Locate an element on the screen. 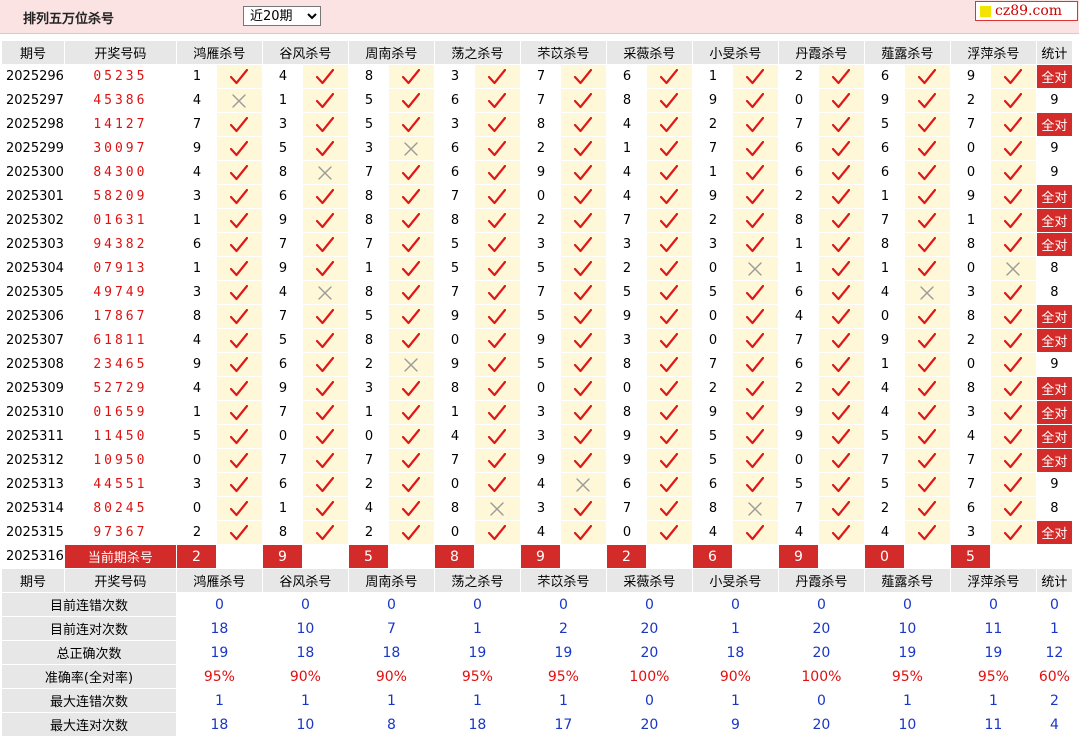 The image size is (1079, 737). table-row: 2025308 23465 9 6 2 9 5 8 7 6 1 0 9 is located at coordinates (537, 364).